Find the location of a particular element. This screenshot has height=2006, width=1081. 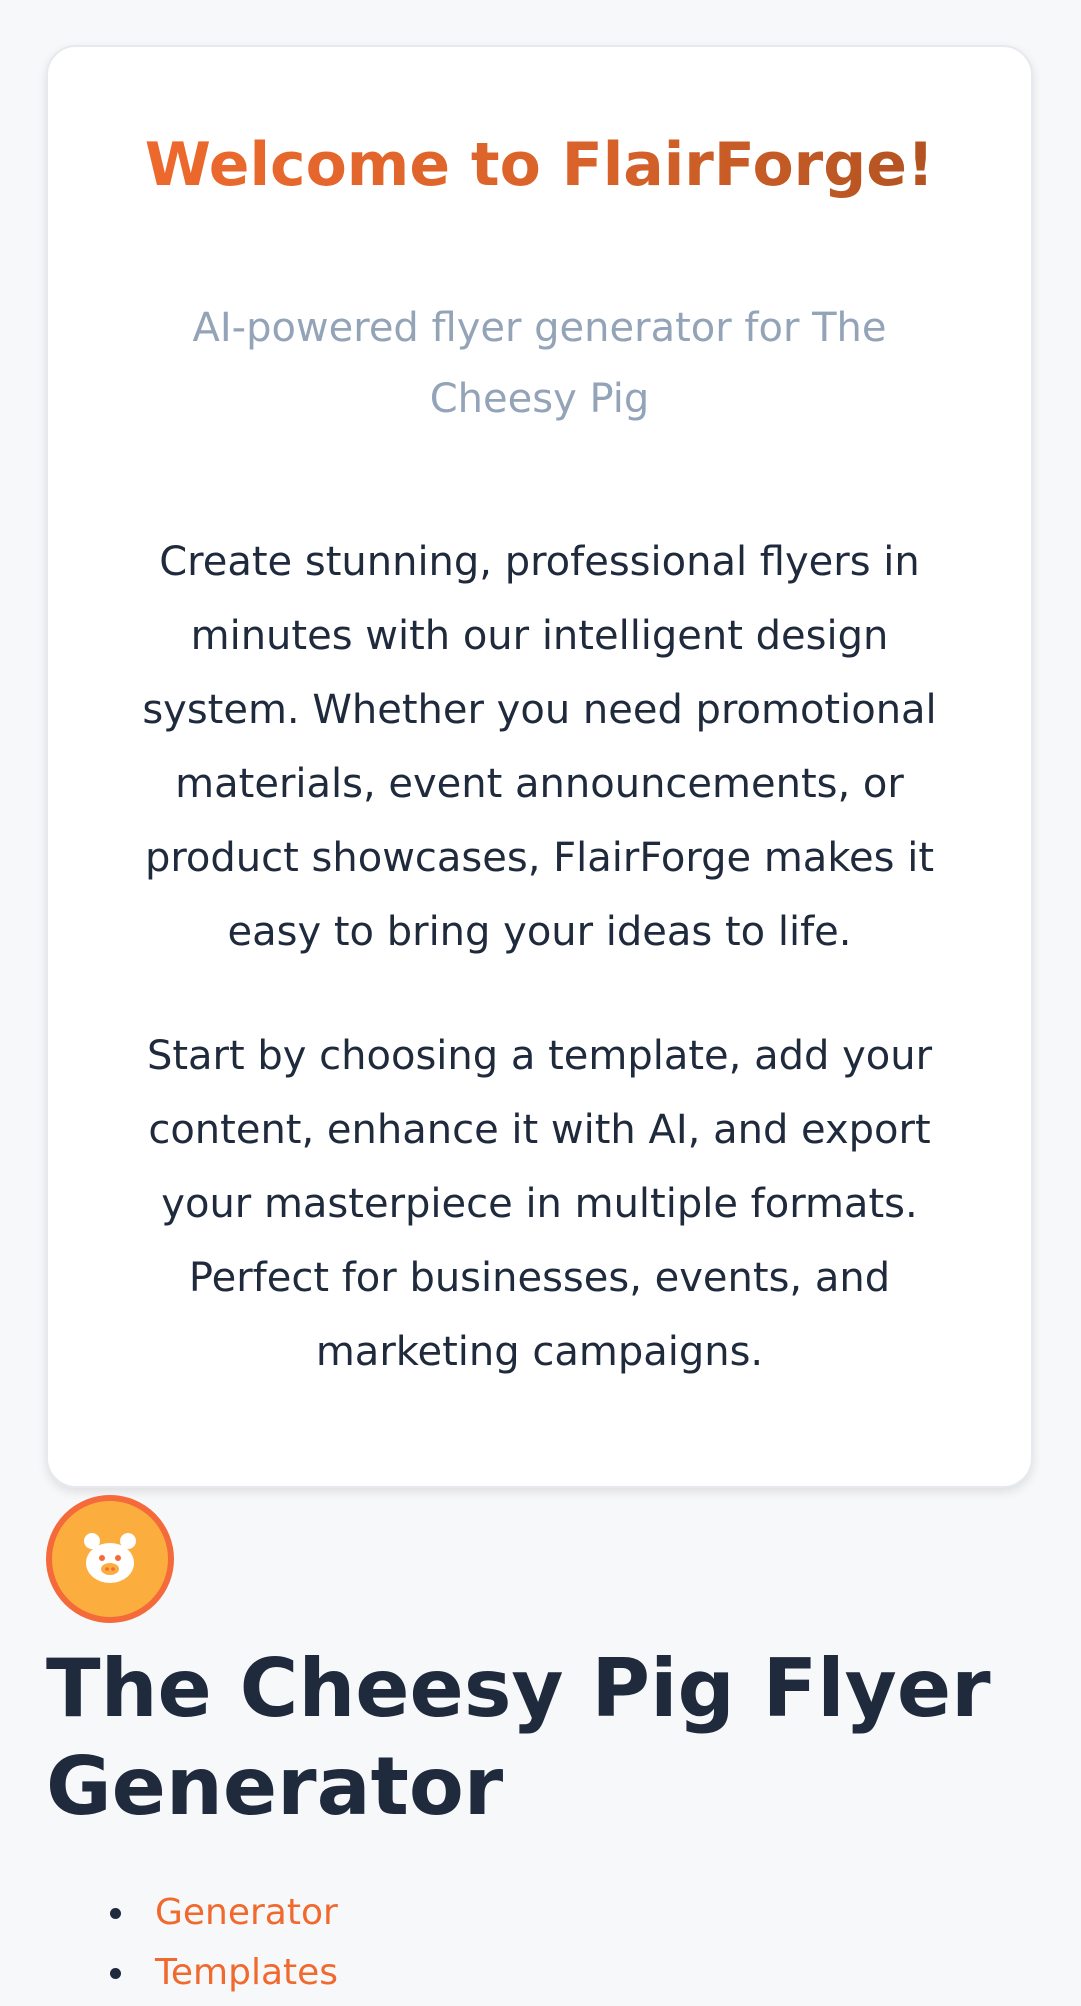

nav-item-generator: Generator is located at coordinates (169, 1910).